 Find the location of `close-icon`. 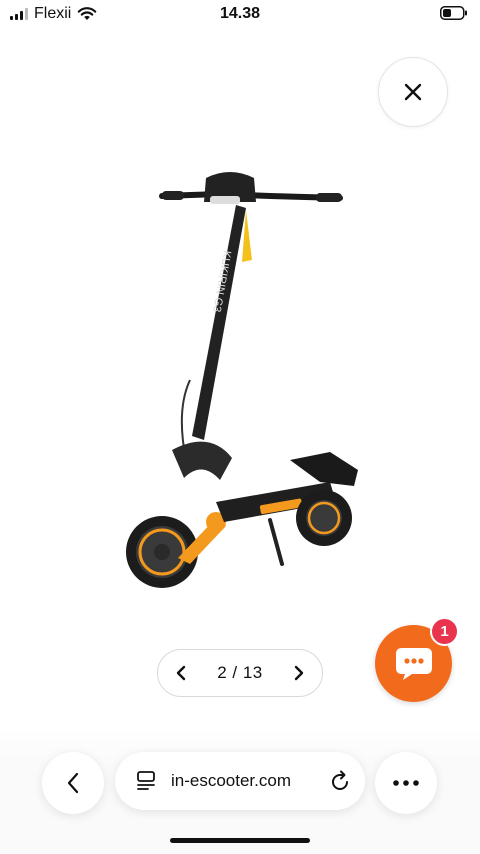

close-icon is located at coordinates (413, 92).